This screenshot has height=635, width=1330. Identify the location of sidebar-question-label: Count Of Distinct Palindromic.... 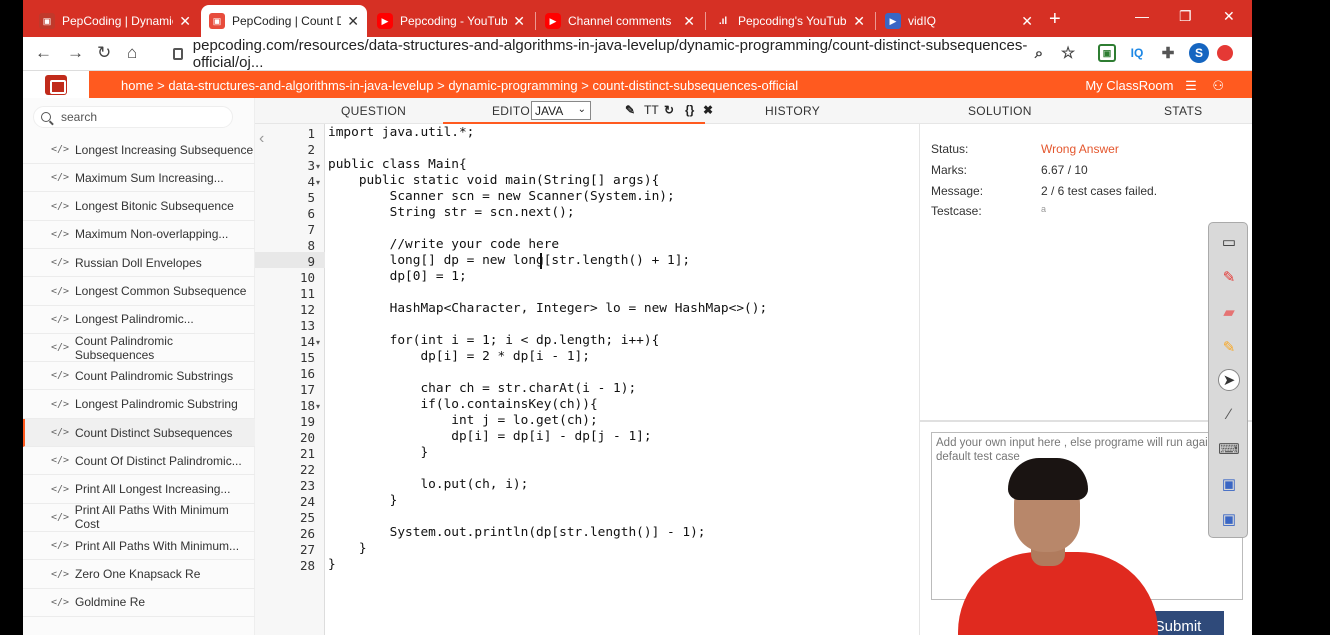
(158, 460).